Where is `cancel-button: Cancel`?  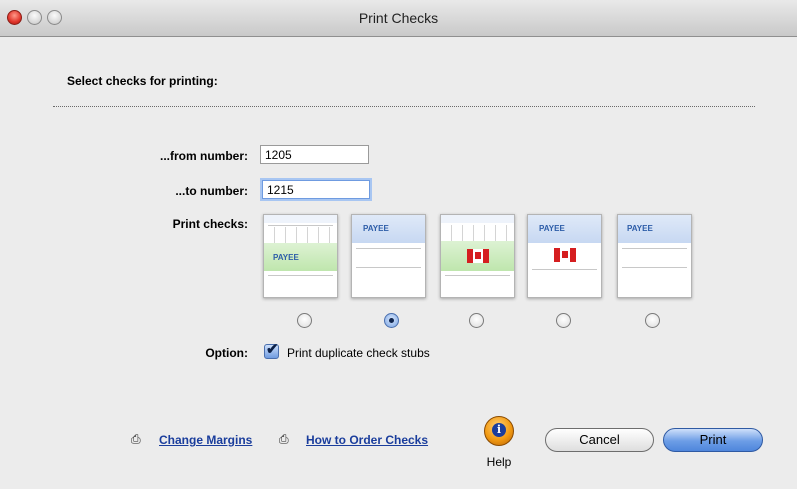
cancel-button: Cancel is located at coordinates (599, 440).